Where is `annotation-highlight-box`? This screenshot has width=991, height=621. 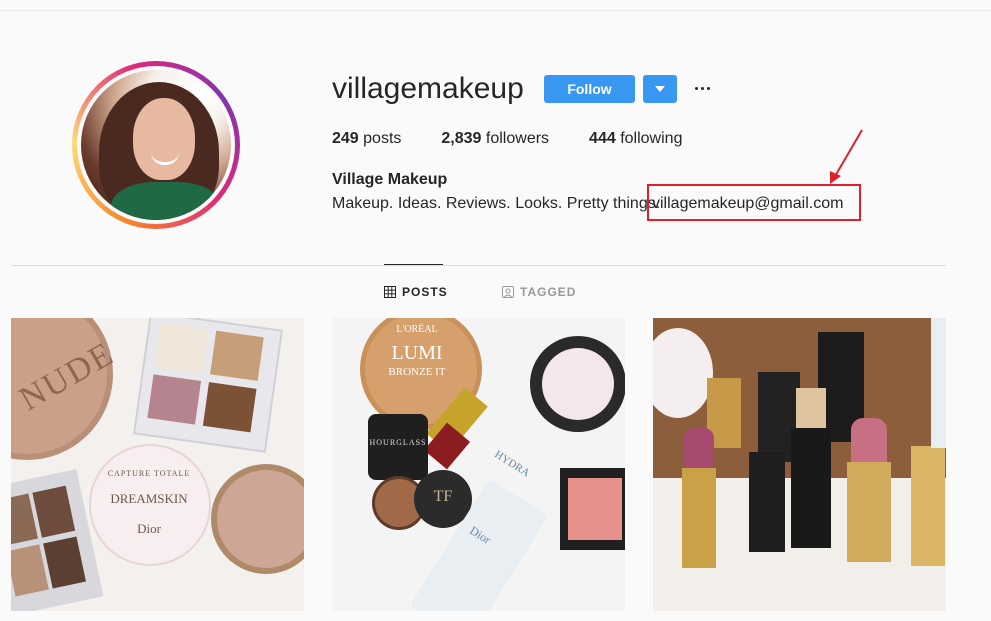
annotation-highlight-box is located at coordinates (754, 202).